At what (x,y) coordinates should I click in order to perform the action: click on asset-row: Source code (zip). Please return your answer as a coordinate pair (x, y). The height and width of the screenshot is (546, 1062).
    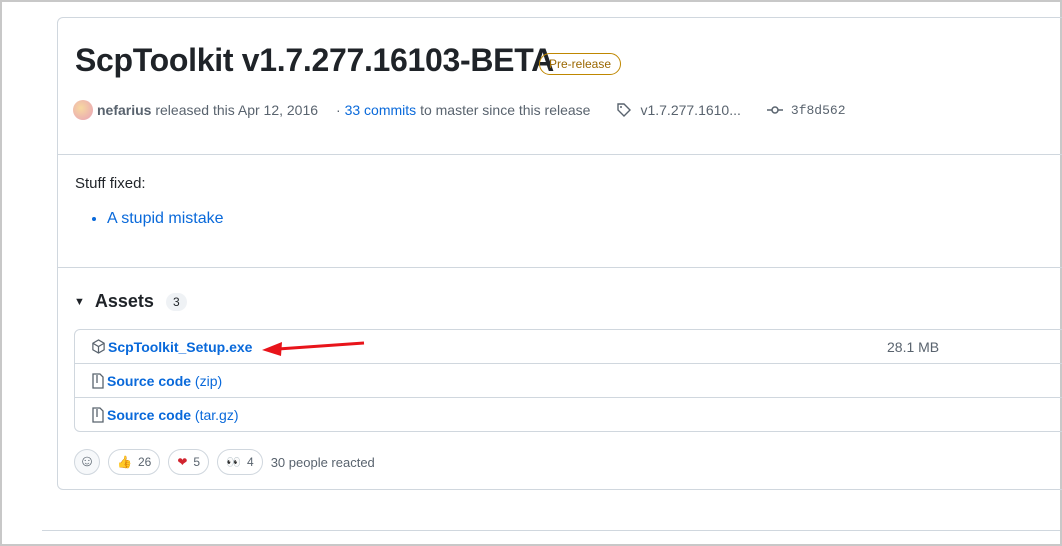
    Looking at the image, I should click on (568, 380).